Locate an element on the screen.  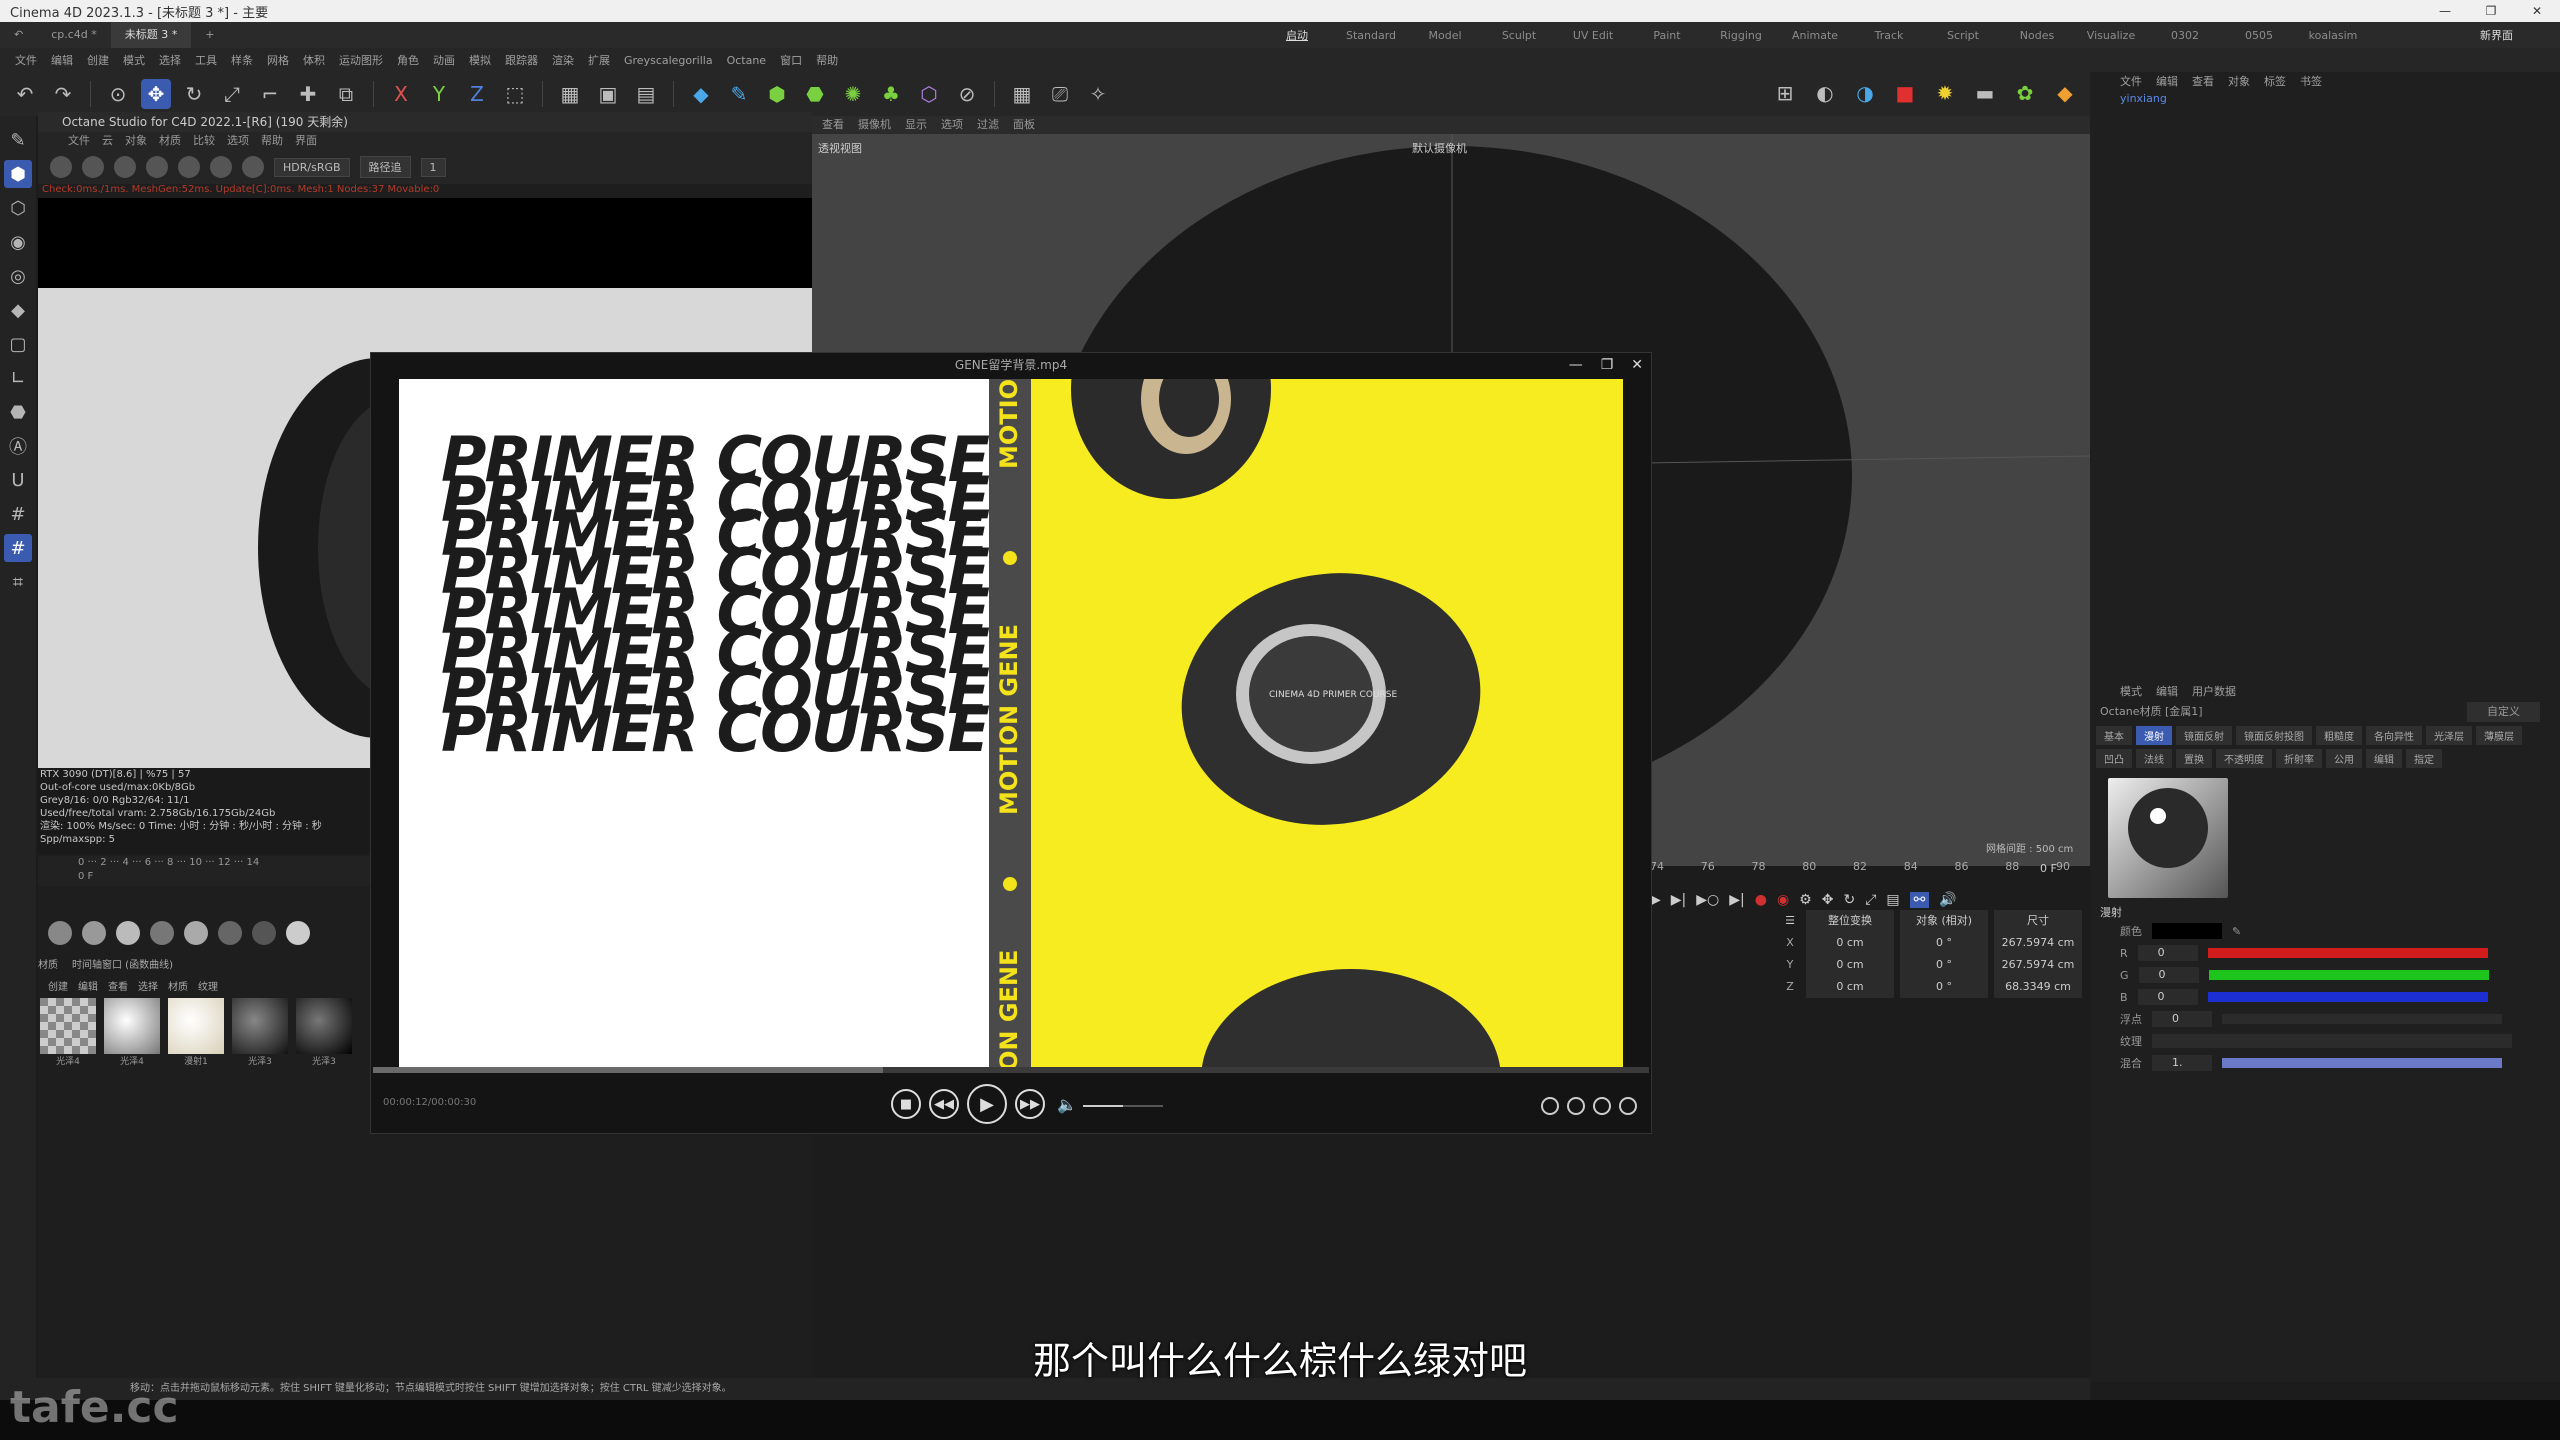
layout-tab: Nodes is located at coordinates (2037, 35).